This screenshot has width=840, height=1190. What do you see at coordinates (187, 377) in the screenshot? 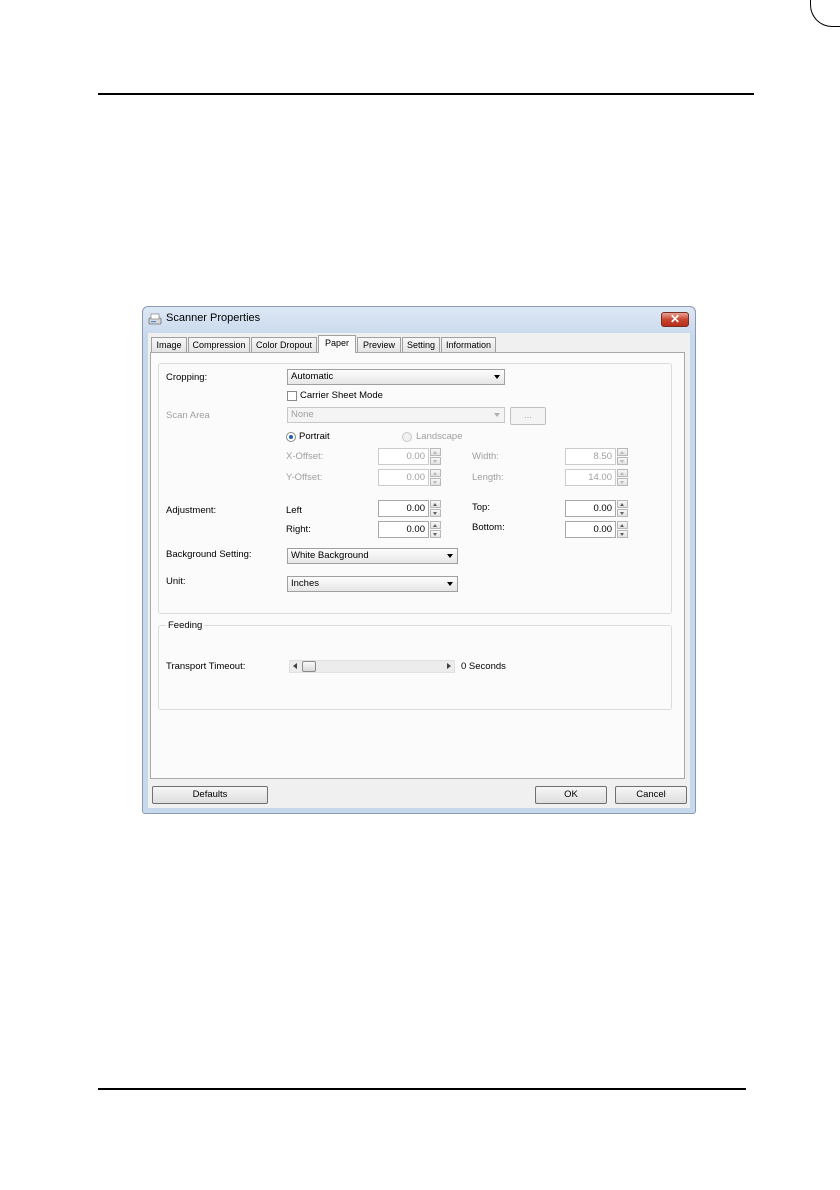
I see `cropping-label: Cropping:` at bounding box center [187, 377].